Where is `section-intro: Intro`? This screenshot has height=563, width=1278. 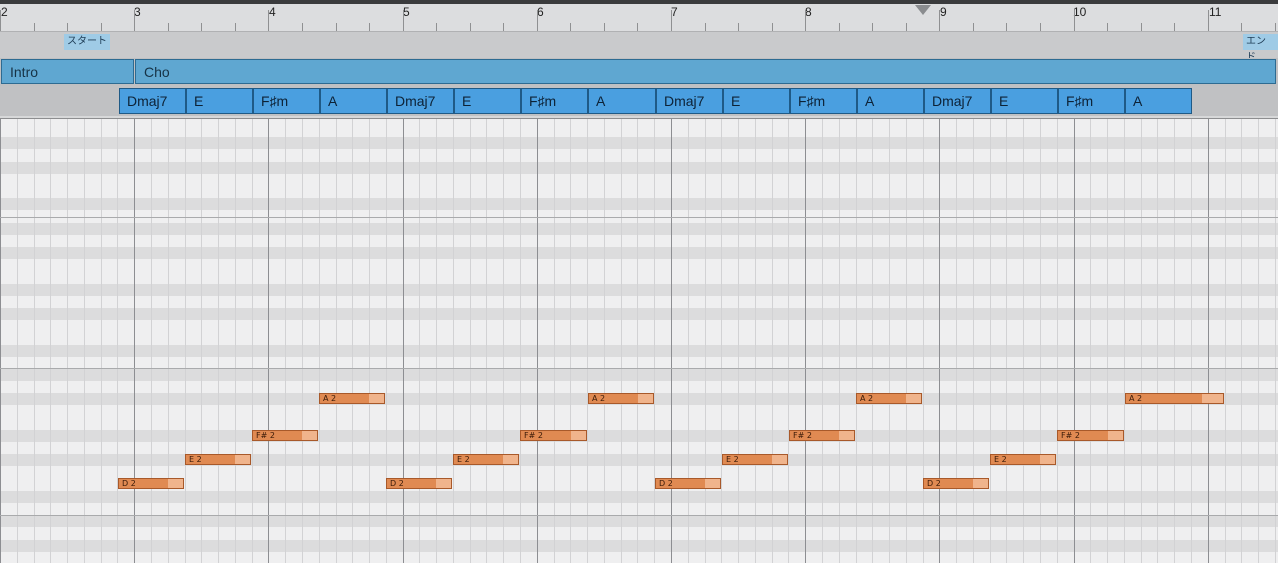
section-intro: Intro is located at coordinates (67, 71).